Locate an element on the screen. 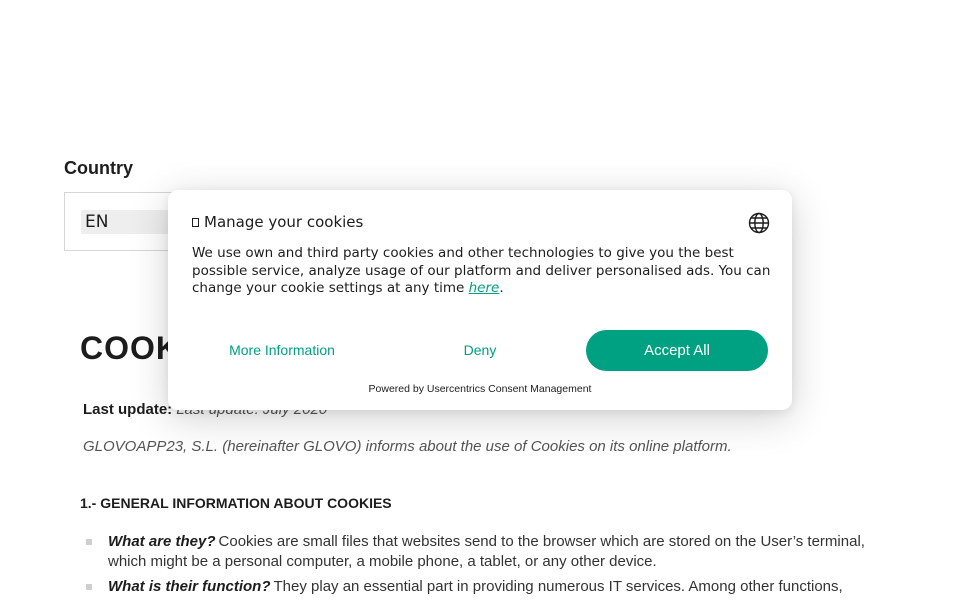 The height and width of the screenshot is (600, 960). cookie-dialog-title: Manage your cookies is located at coordinates (277, 222).